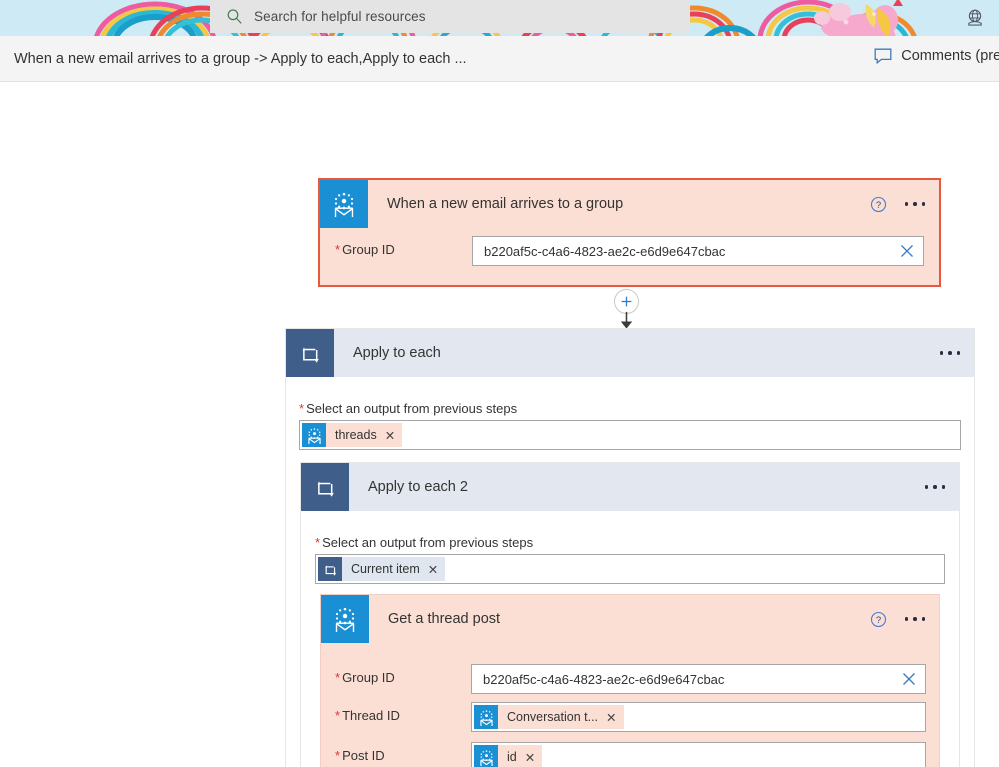 This screenshot has height=767, width=999. Describe the element at coordinates (915, 619) in the screenshot. I see `getpost-menu-ellipsis-icon` at that location.